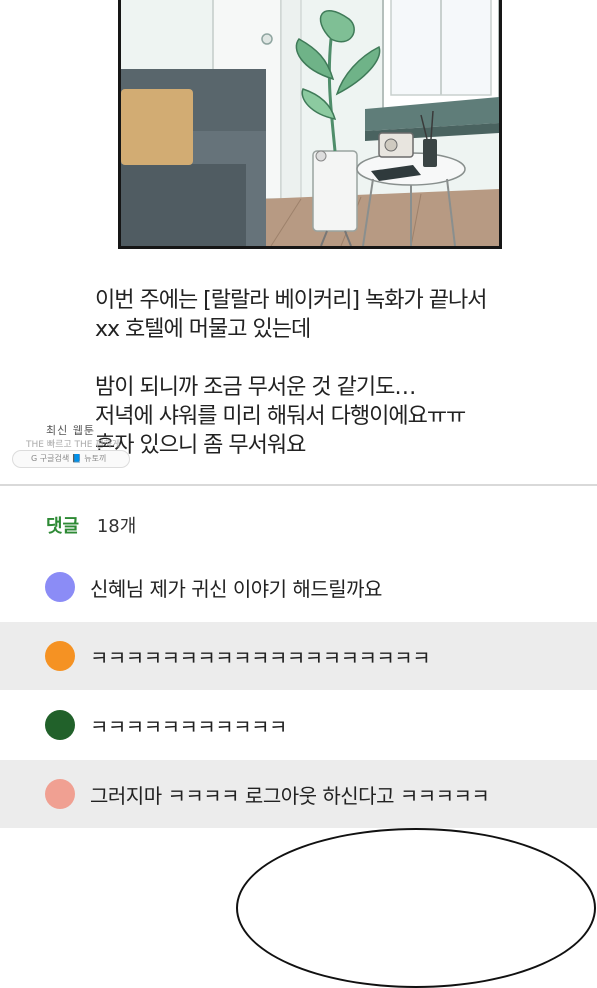 The height and width of the screenshot is (988, 597). I want to click on narration-line: 저녁에 샤워를 미리 해둬서 다행이에요ㅠㅠ, so click(280, 416).